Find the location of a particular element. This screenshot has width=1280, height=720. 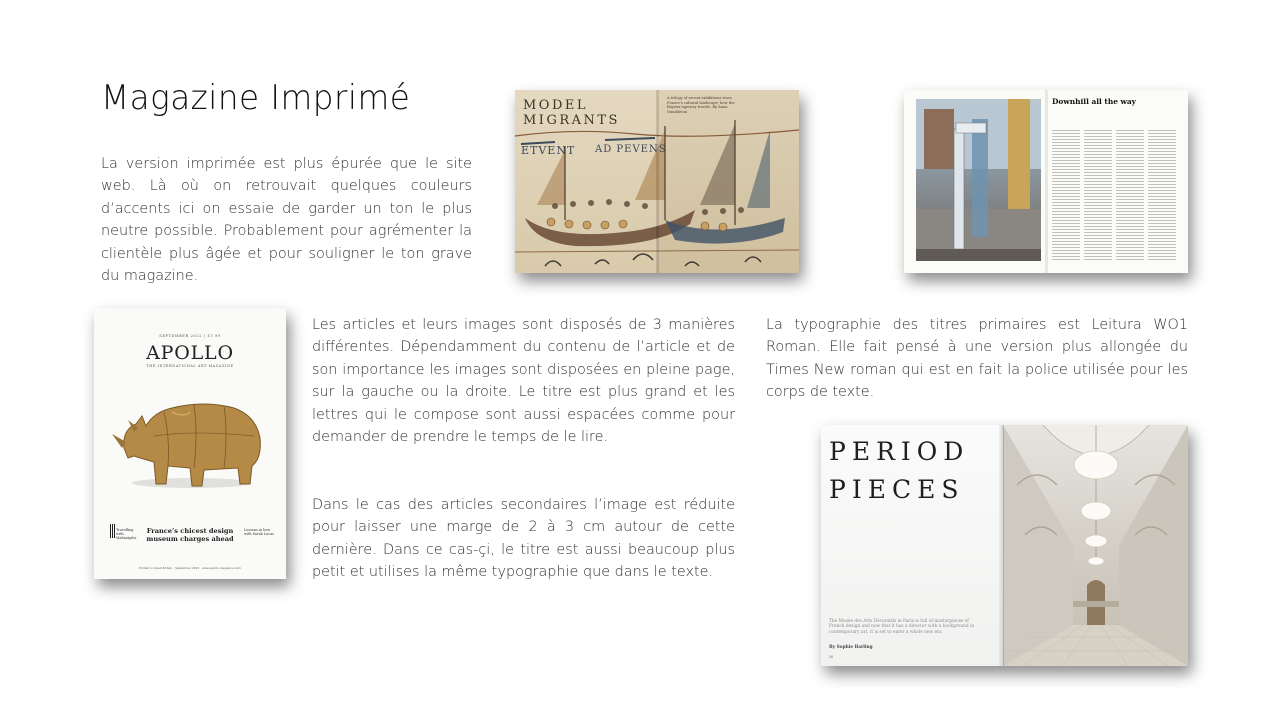

downhill-spread-image: Downhill all the way is located at coordinates (1046, 181).